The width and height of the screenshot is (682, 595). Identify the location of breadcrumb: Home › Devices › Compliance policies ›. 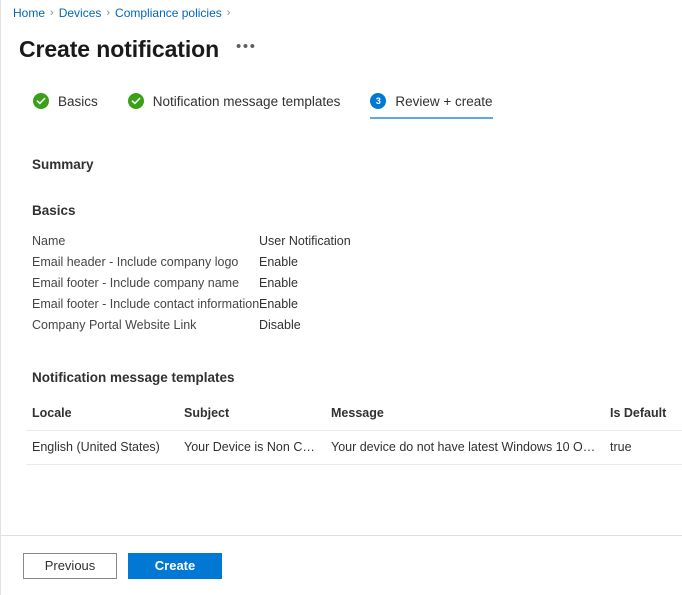
(341, 11).